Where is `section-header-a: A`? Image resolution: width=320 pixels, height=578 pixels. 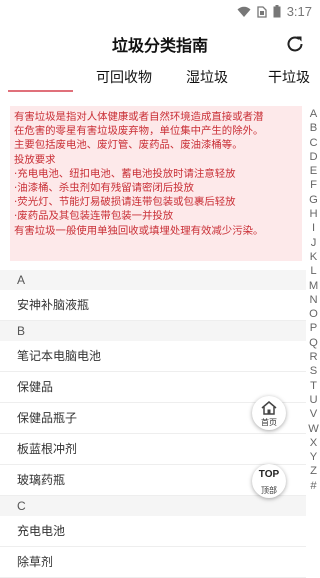
section-header-a: A is located at coordinates (153, 280).